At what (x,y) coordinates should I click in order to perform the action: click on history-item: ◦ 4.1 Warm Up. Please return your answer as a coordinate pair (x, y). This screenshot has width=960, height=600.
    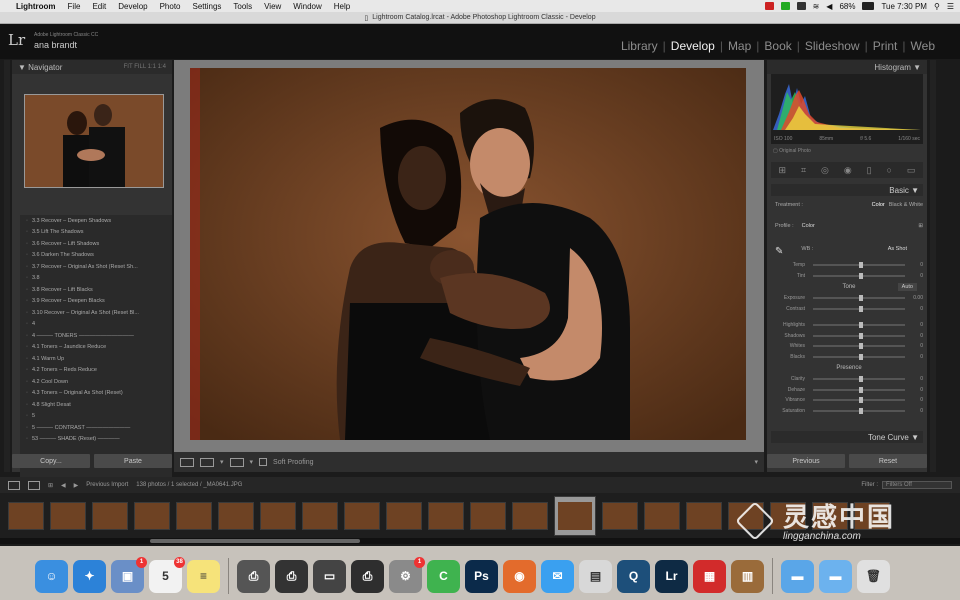
    Looking at the image, I should click on (96, 359).